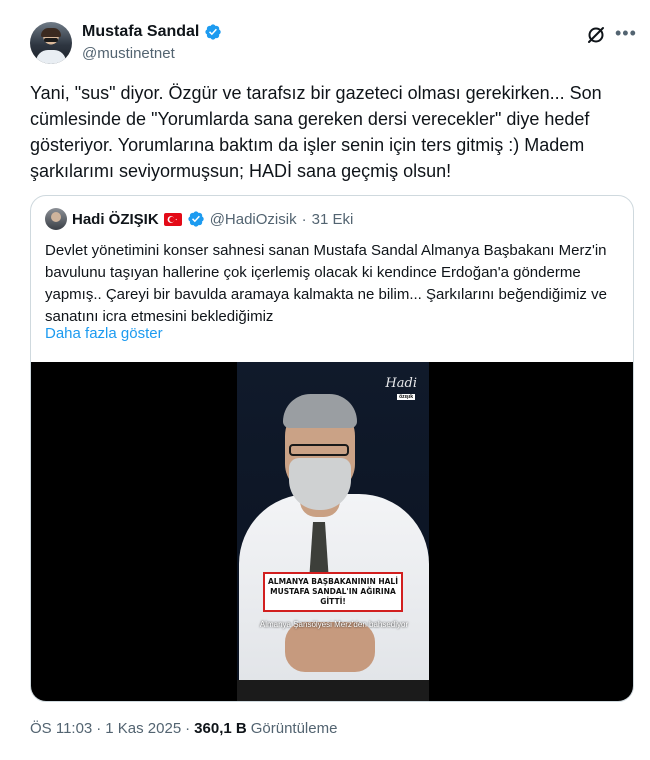  Describe the element at coordinates (319, 450) in the screenshot. I see `presenter-glasses` at that location.